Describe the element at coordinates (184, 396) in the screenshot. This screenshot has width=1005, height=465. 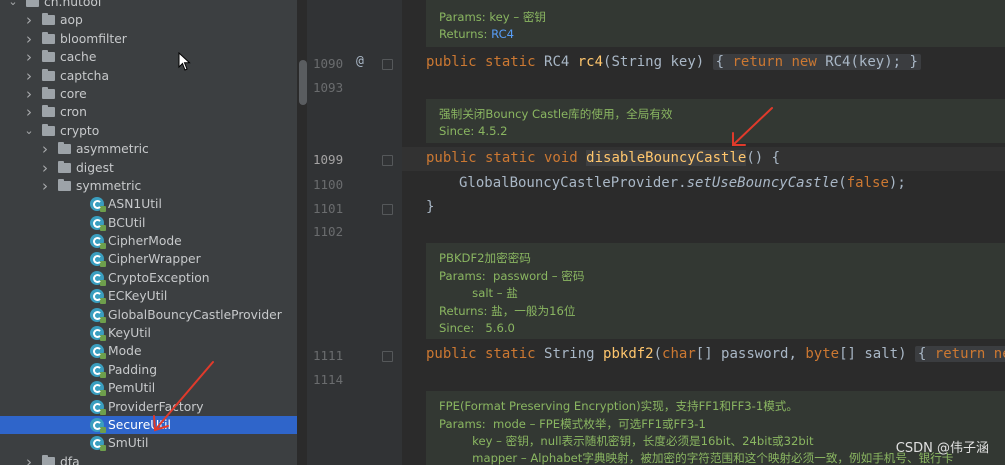
I see `arrow-secureutil` at that location.